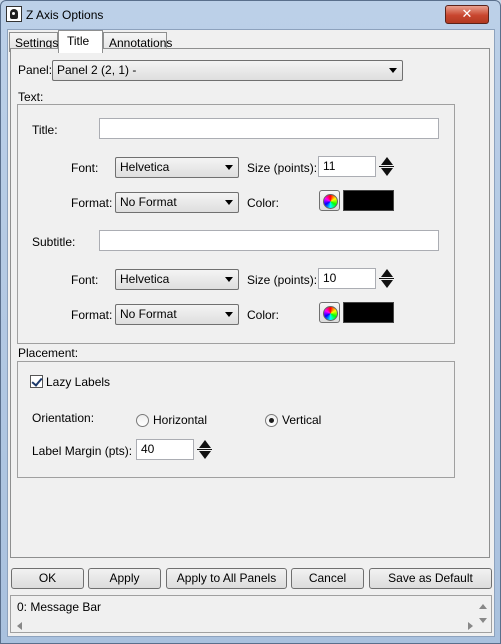 Image resolution: width=501 pixels, height=644 pixels. Describe the element at coordinates (54, 242) in the screenshot. I see `subtitle-label: Subtitle:` at that location.